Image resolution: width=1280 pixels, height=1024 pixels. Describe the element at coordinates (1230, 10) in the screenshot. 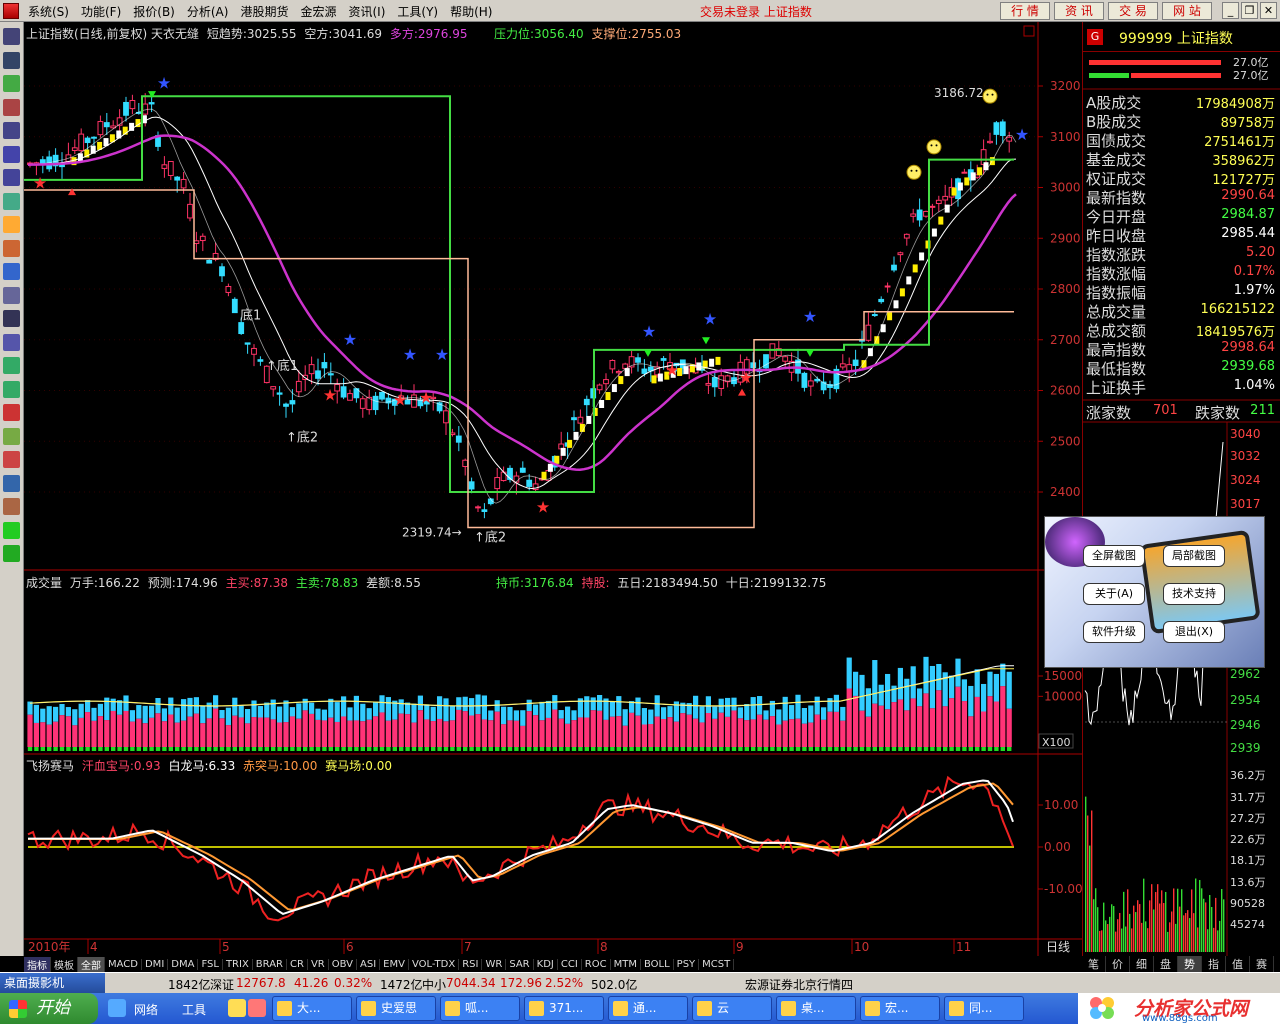

I see `minimize-icon: _` at that location.